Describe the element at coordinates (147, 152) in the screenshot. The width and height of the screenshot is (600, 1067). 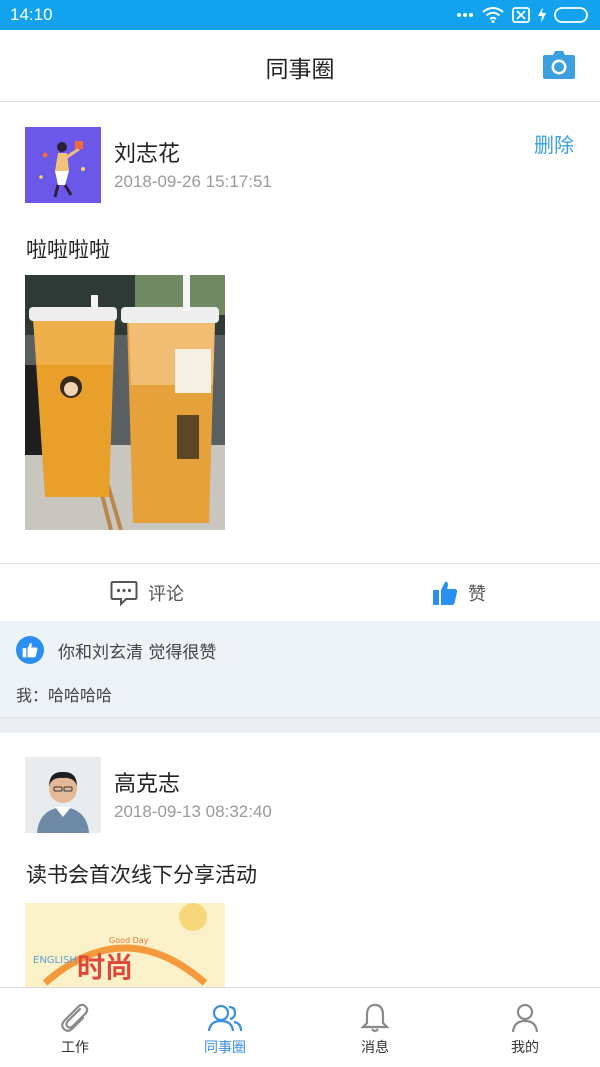
I see `author-name: 刘志花` at that location.